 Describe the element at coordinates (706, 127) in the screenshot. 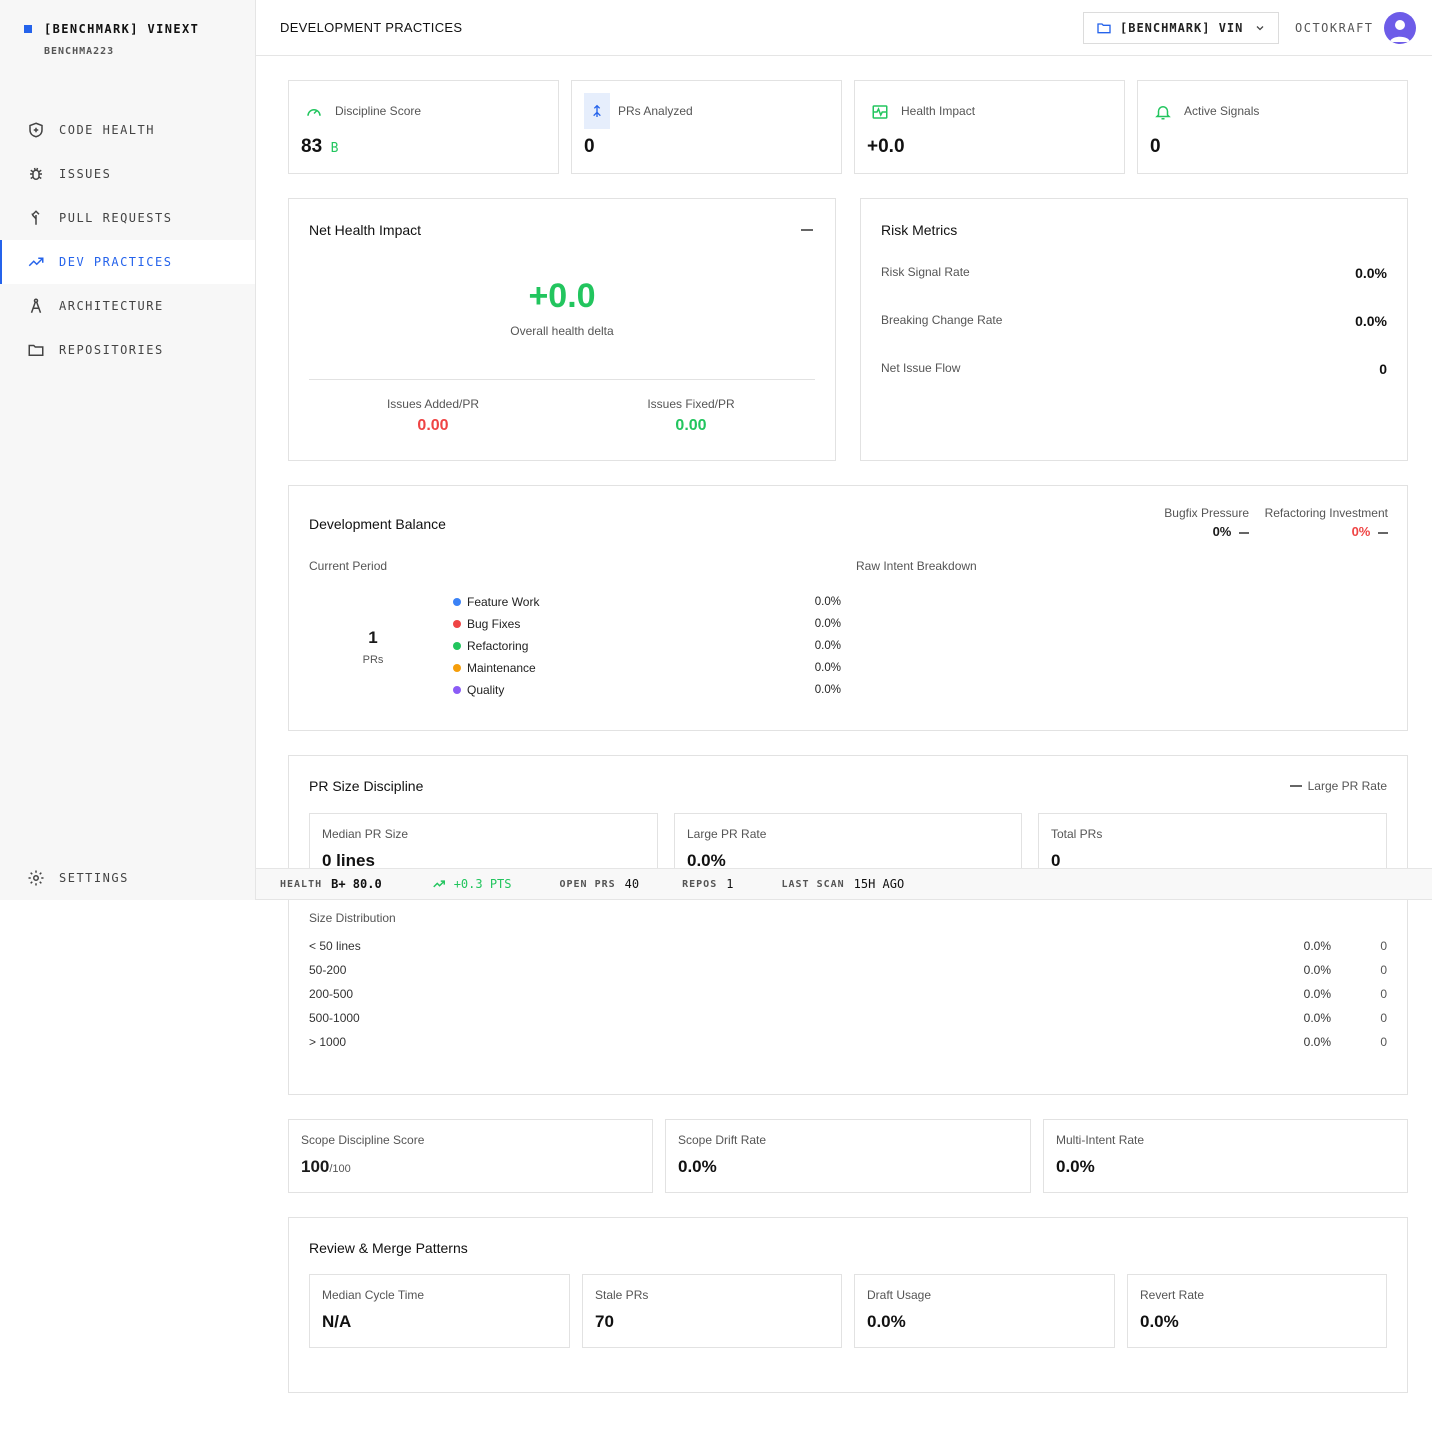

I see `stat-card-prs-analyzed: PRs Analyzed 0` at that location.